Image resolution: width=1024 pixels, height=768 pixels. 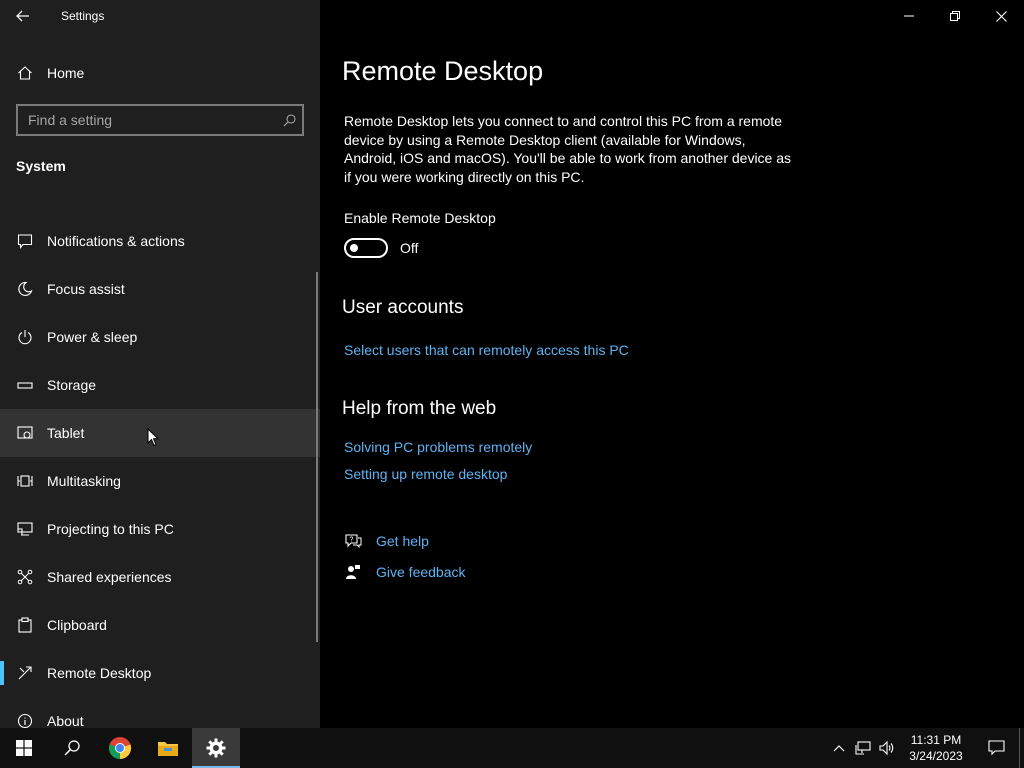 I want to click on home-icon, so click(x=25, y=73).